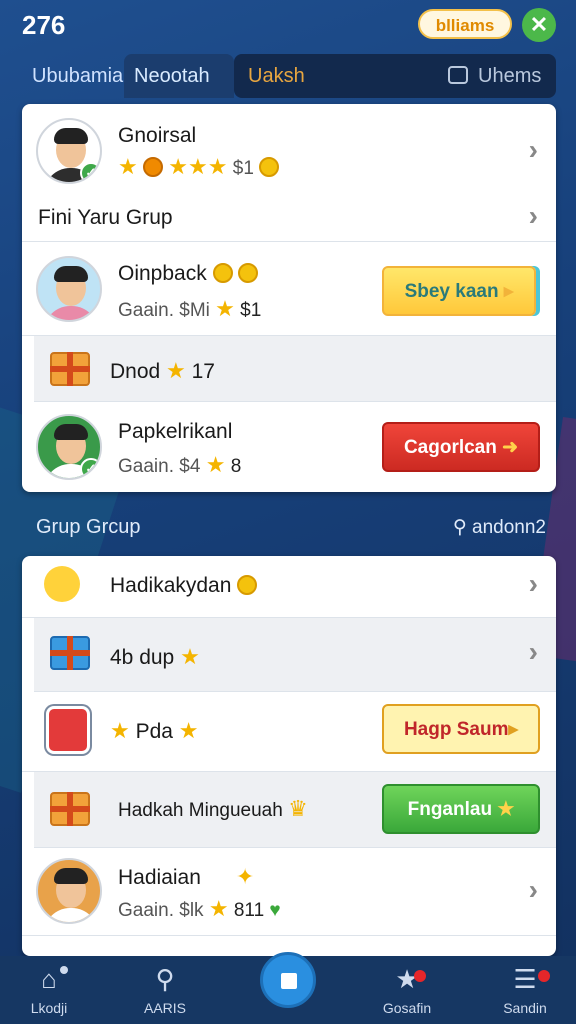  Describe the element at coordinates (289, 447) in the screenshot. I see `list-item: ✓ Papkelrikanl Gaain. $4 ★ 8 Cagorlcan ➜` at that location.